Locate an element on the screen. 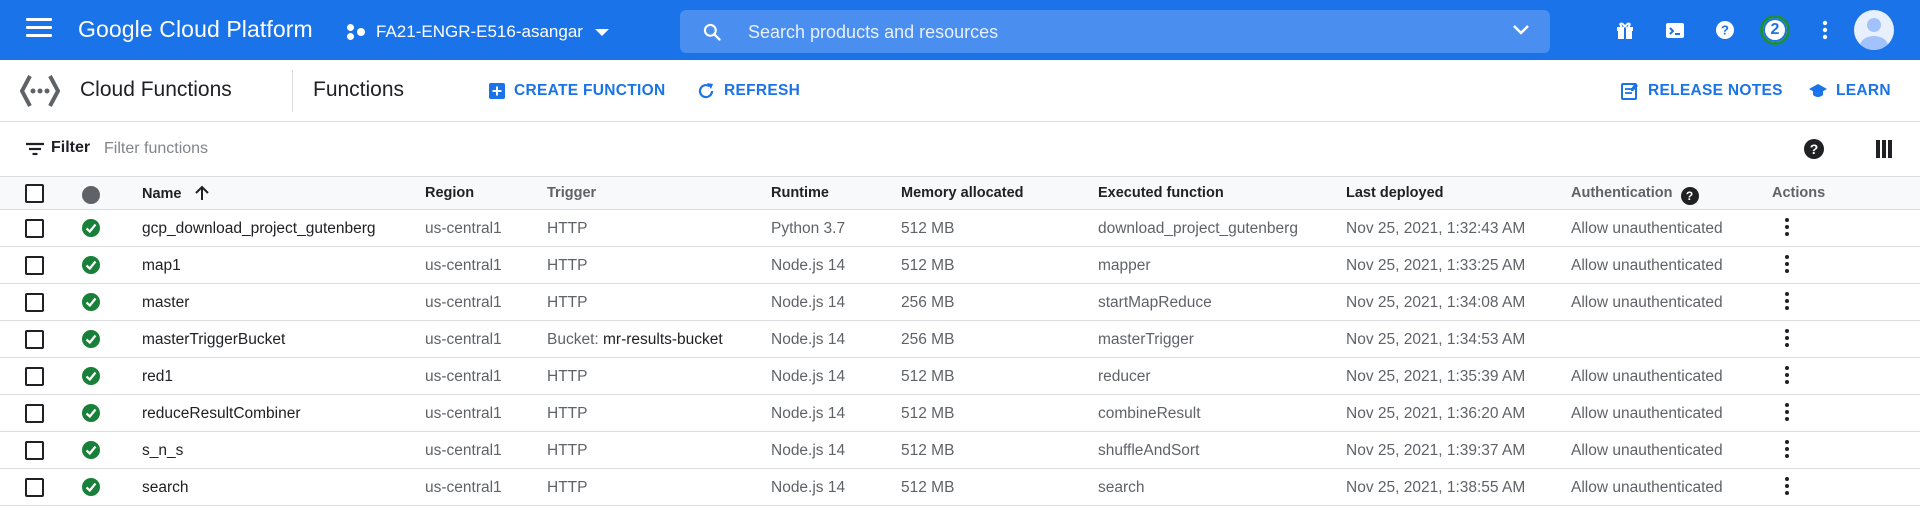 The height and width of the screenshot is (518, 1920). function-name-link: map1 is located at coordinates (161, 266).